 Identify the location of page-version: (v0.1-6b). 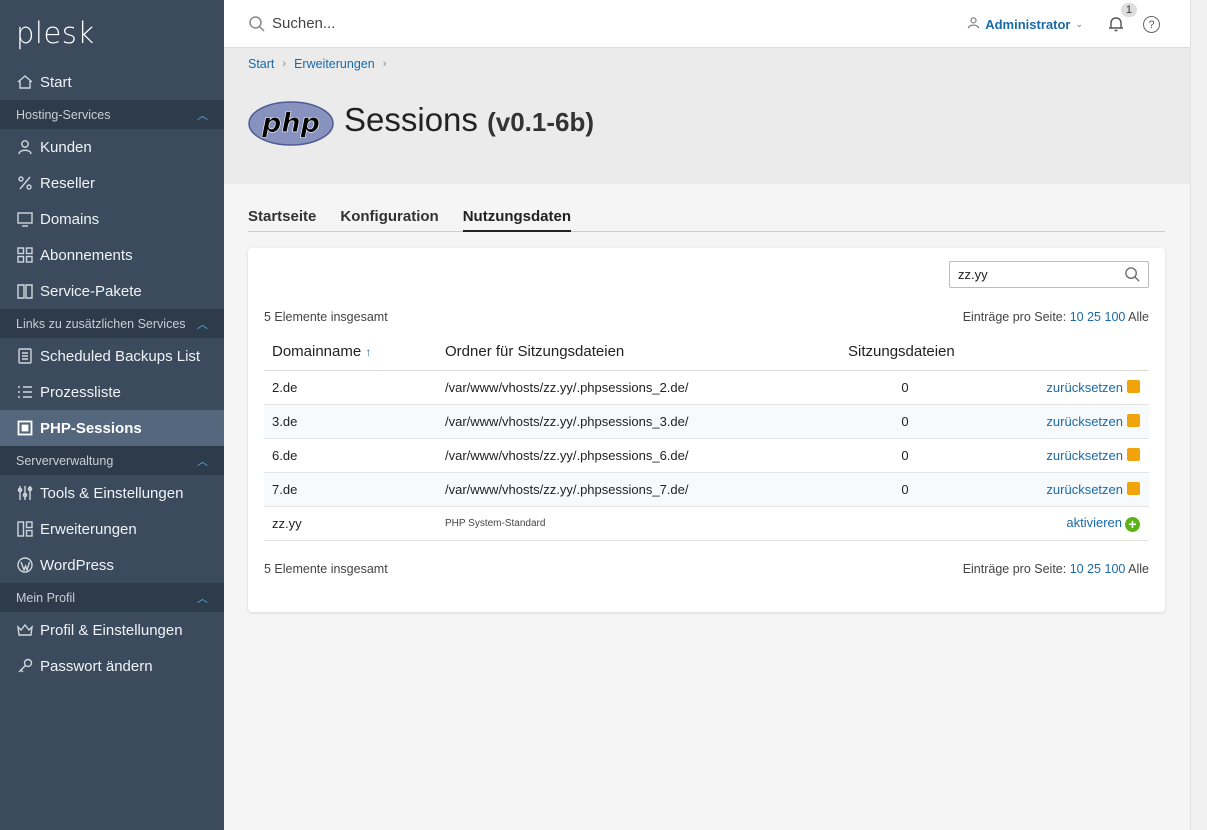
(540, 122).